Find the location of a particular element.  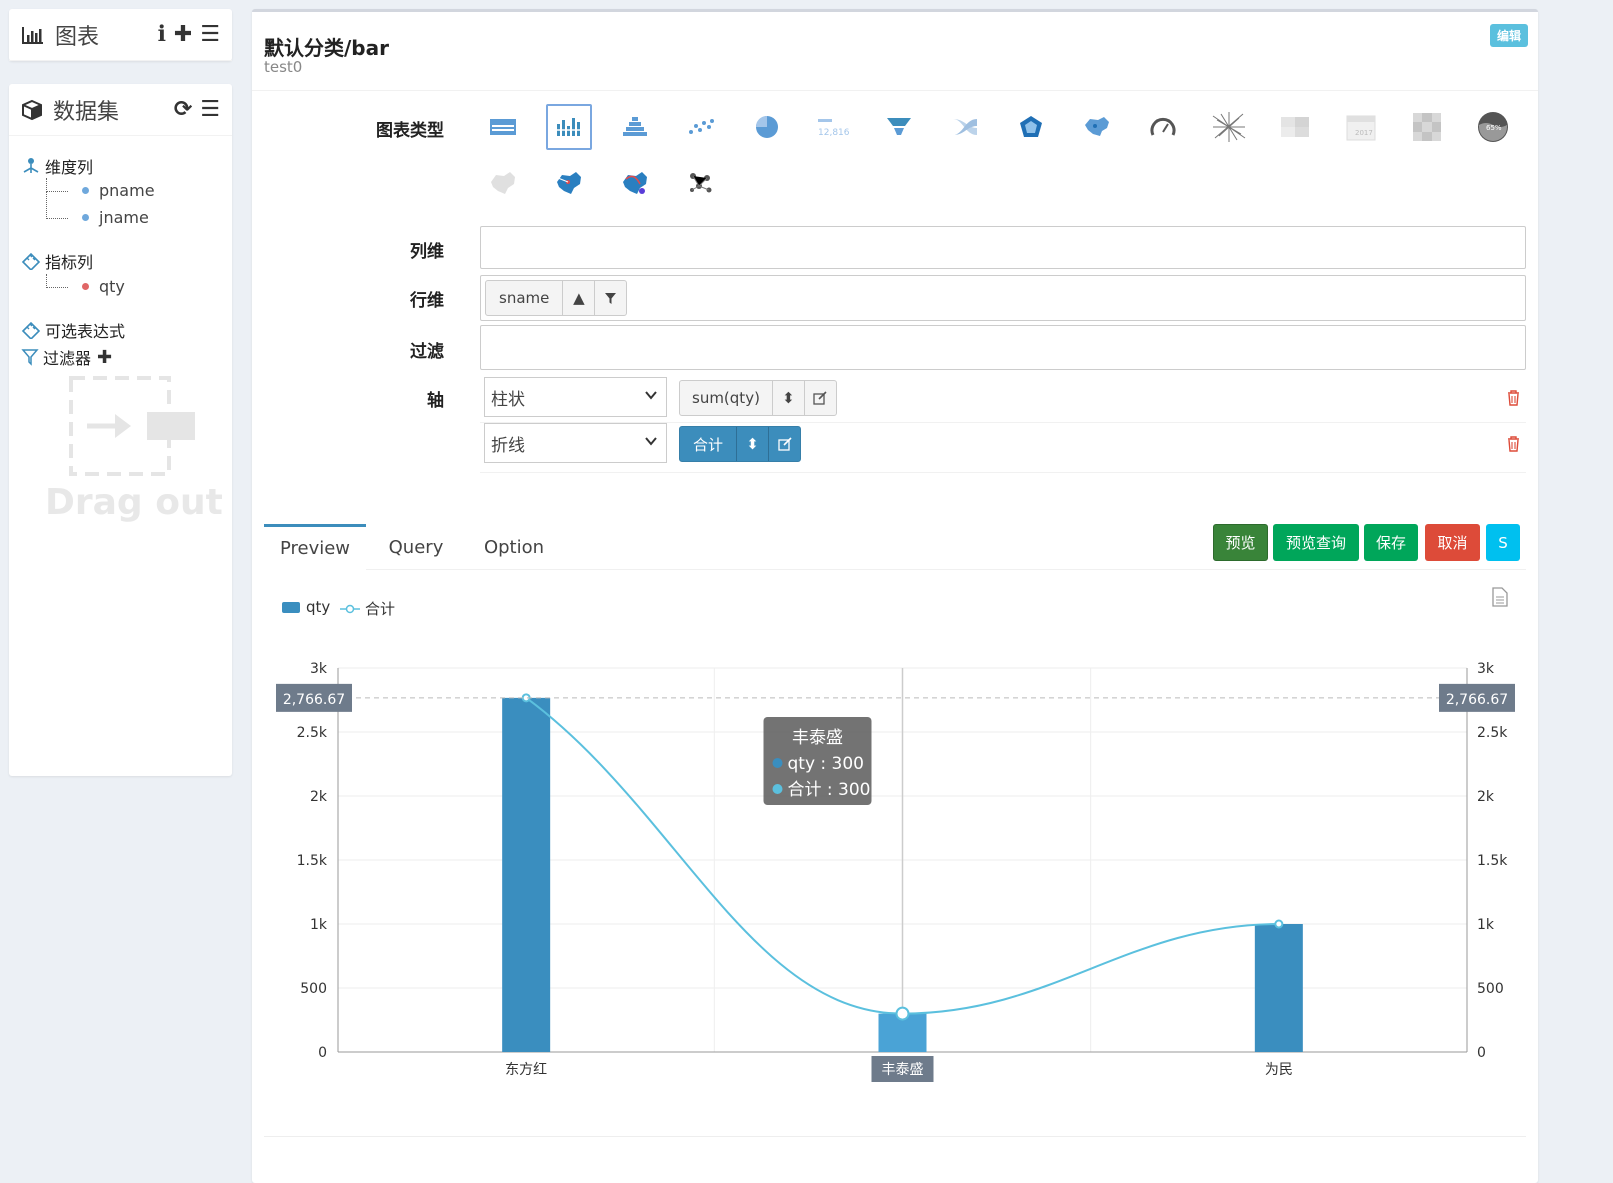

gauge-chart-icon is located at coordinates (1163, 127).